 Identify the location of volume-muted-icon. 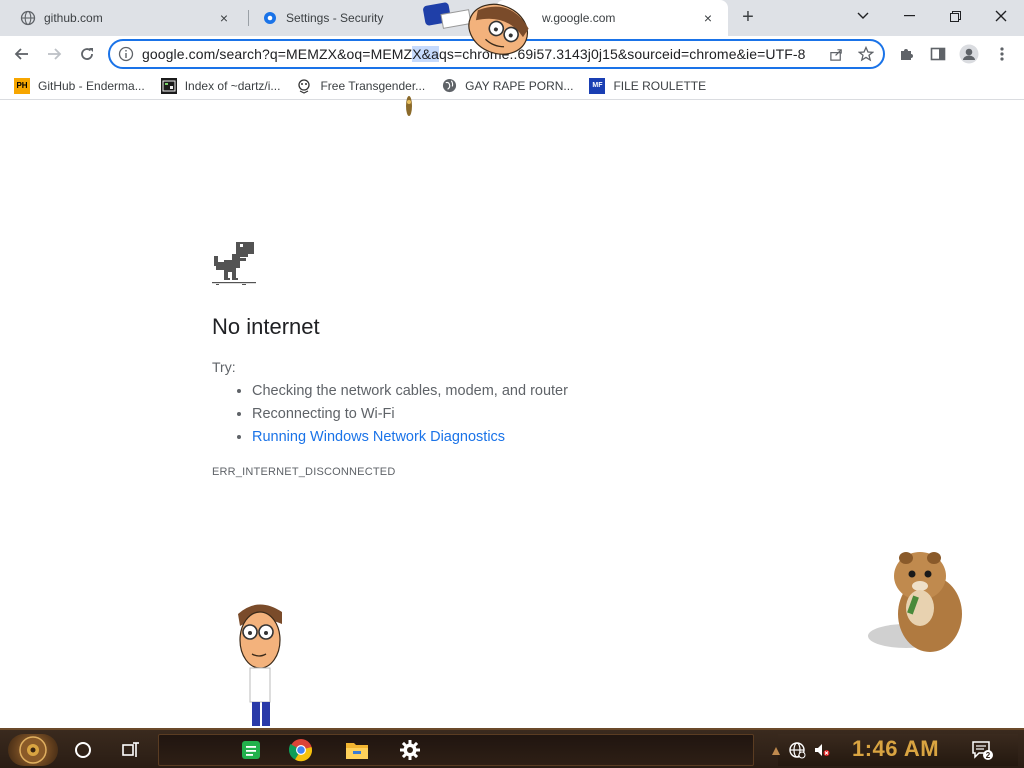
(822, 750).